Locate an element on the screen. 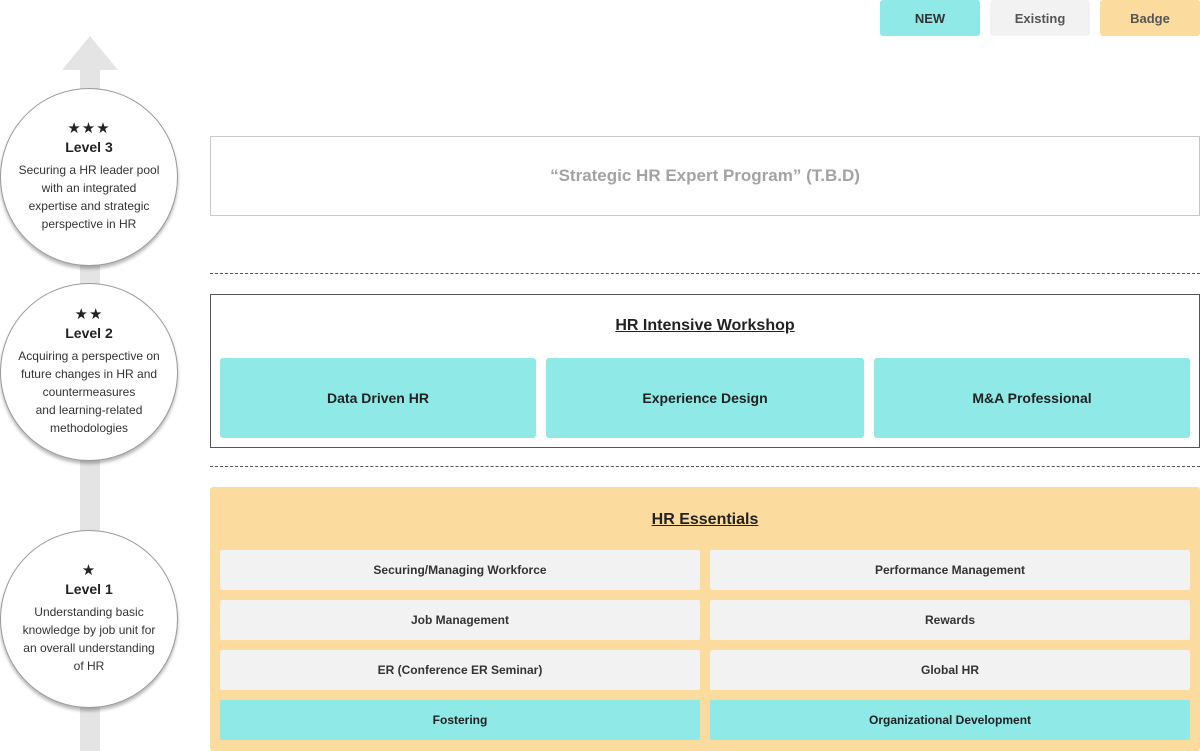 The width and height of the screenshot is (1200, 751). level-2-label: Level 2 is located at coordinates (89, 333).